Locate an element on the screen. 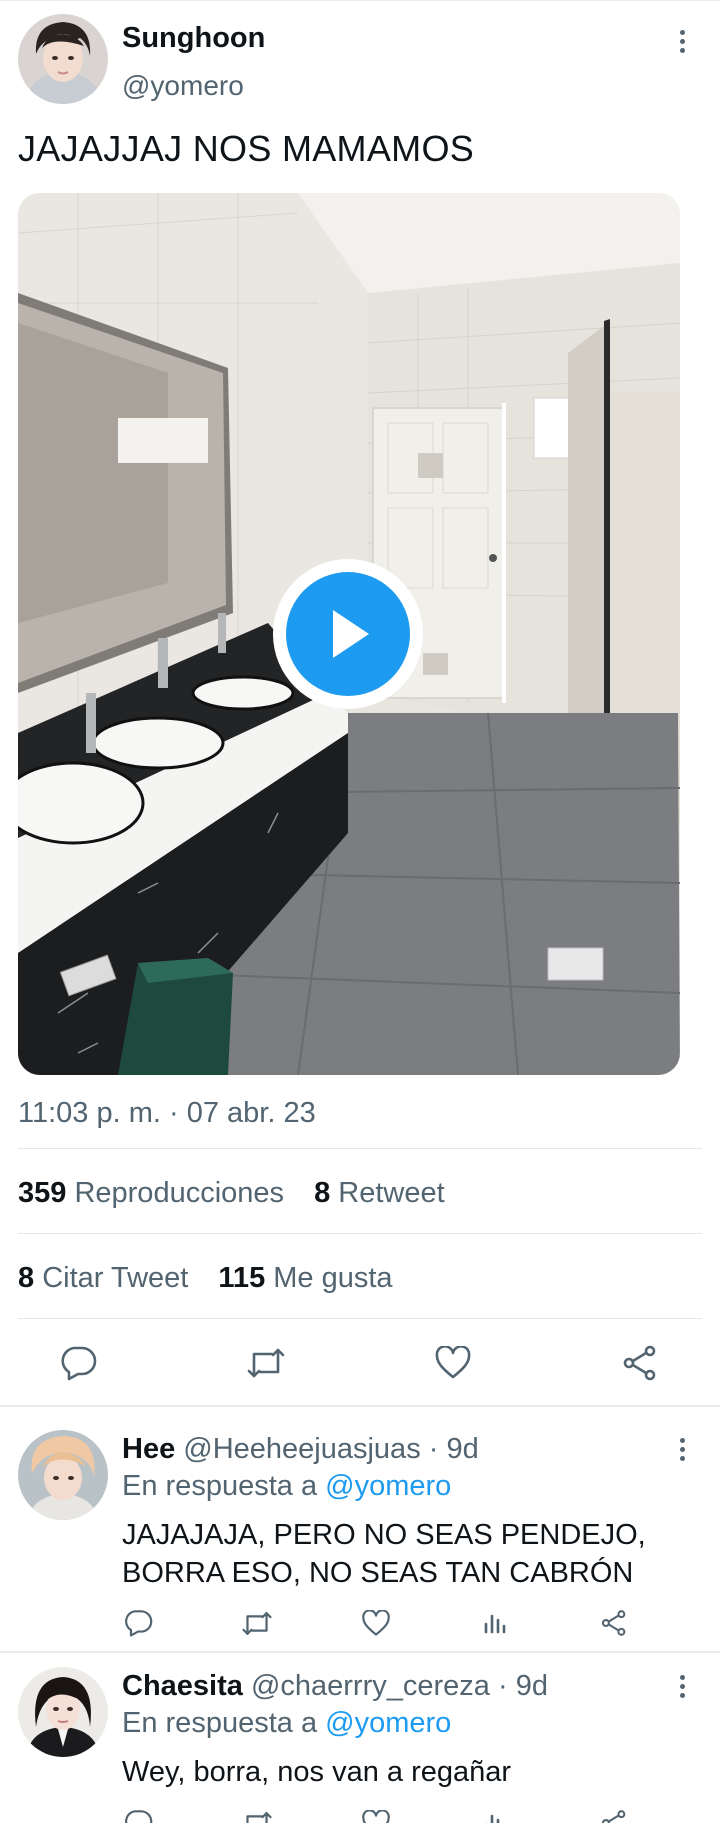 The height and width of the screenshot is (1823, 720). tweet-timestamp: 11:03 p. m. · 07 abr. 23 is located at coordinates (167, 1113).